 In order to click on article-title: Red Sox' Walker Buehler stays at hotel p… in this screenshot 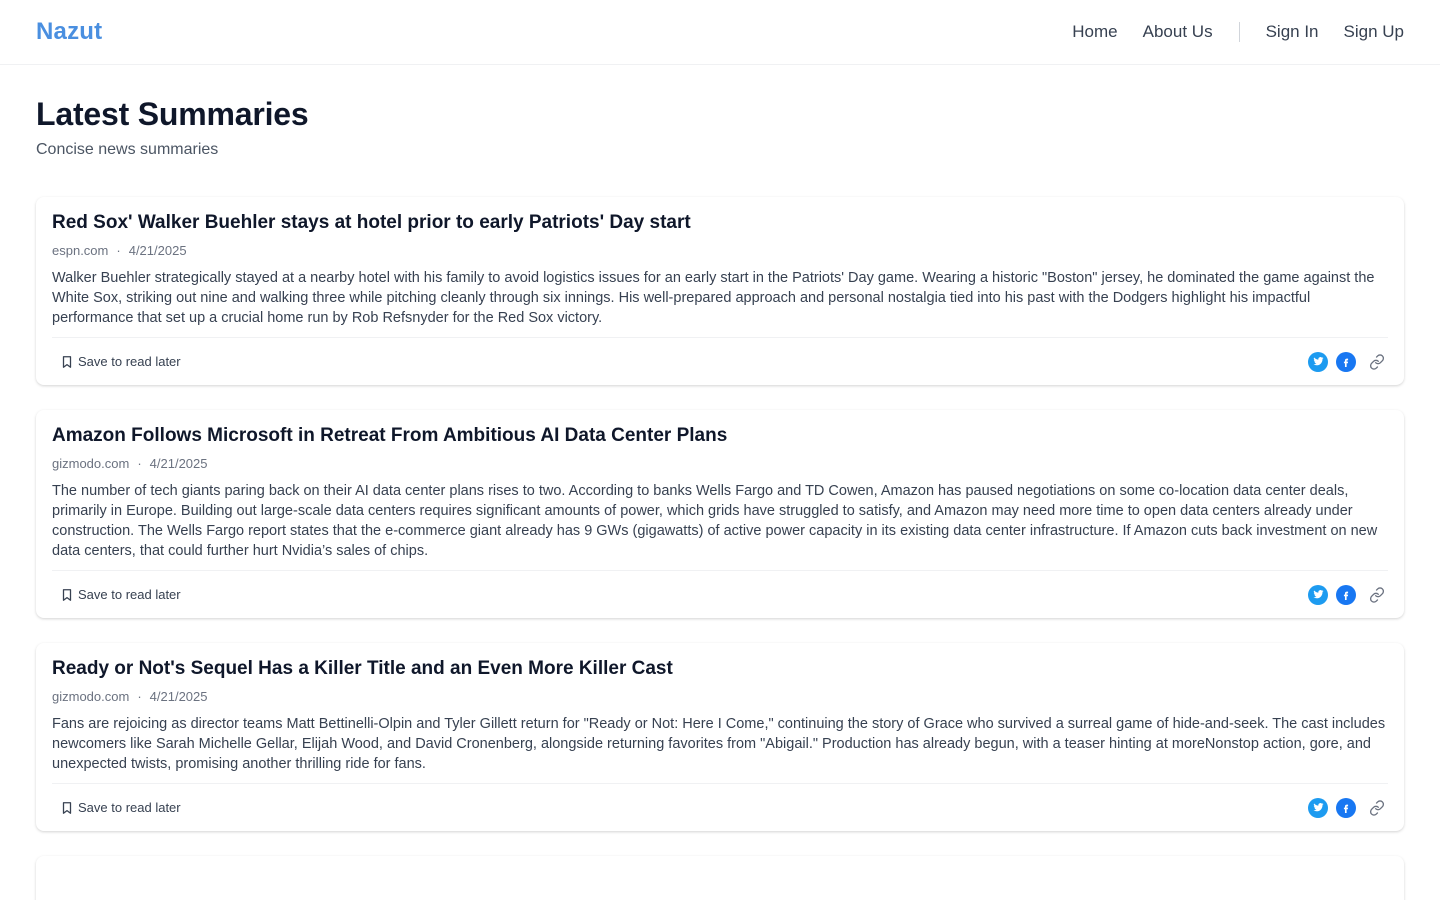, I will do `click(720, 223)`.